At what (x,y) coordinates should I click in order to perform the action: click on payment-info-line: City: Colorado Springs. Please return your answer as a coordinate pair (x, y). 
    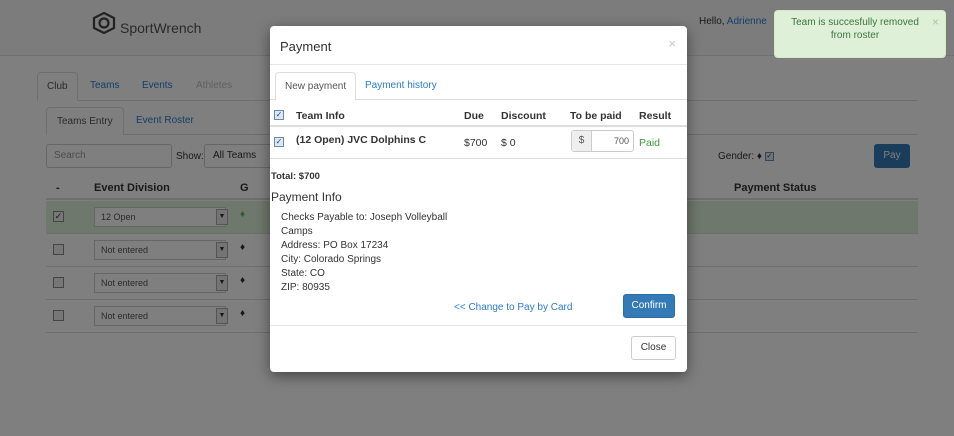
    Looking at the image, I should click on (331, 259).